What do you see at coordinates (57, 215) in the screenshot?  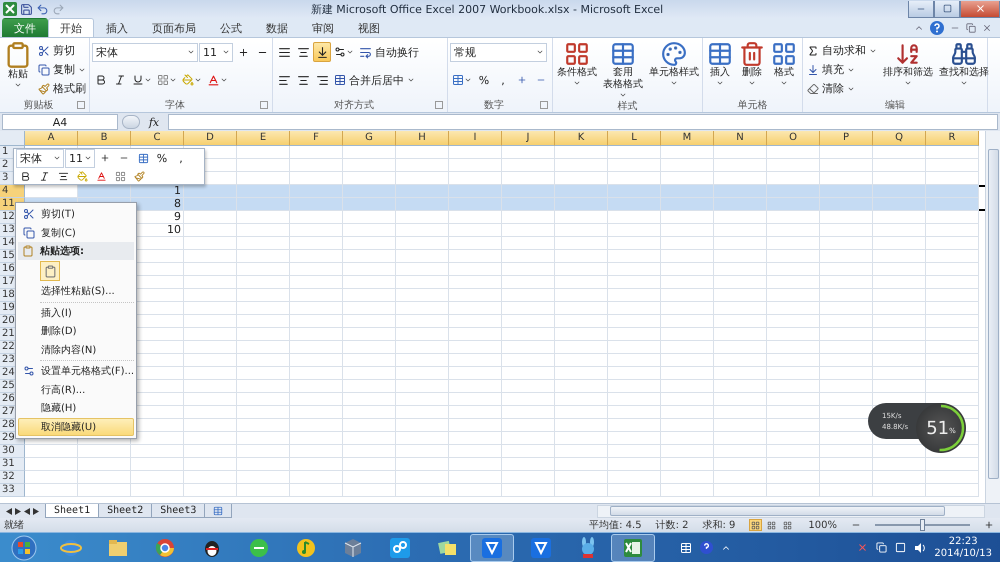 I see `menu-item-label: 剪切(T)` at bounding box center [57, 215].